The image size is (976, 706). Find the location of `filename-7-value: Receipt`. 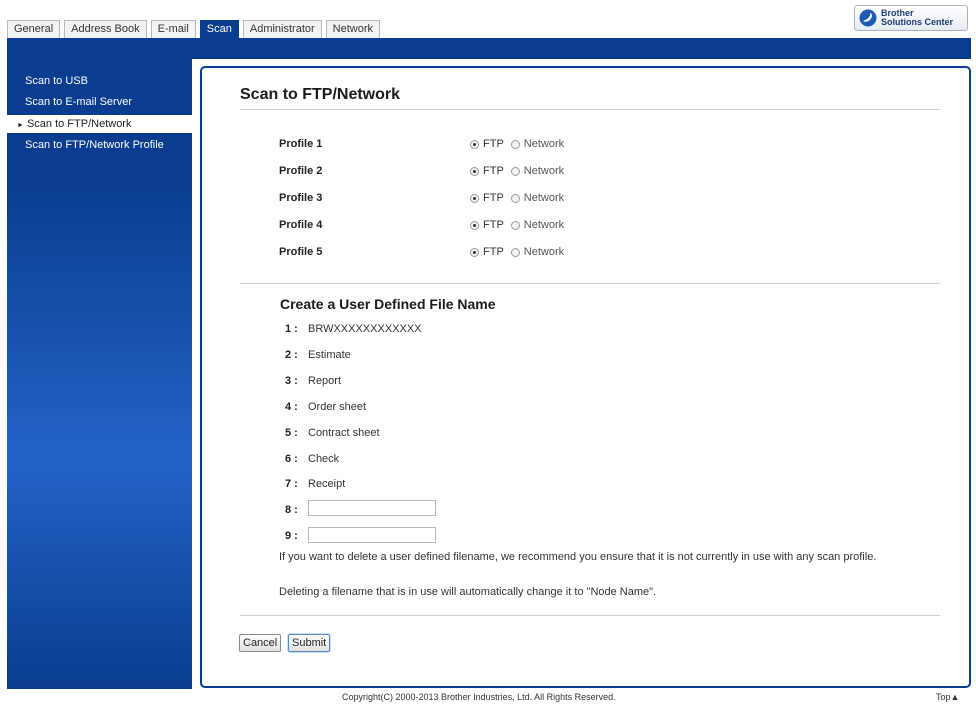

filename-7-value: Receipt is located at coordinates (327, 484).